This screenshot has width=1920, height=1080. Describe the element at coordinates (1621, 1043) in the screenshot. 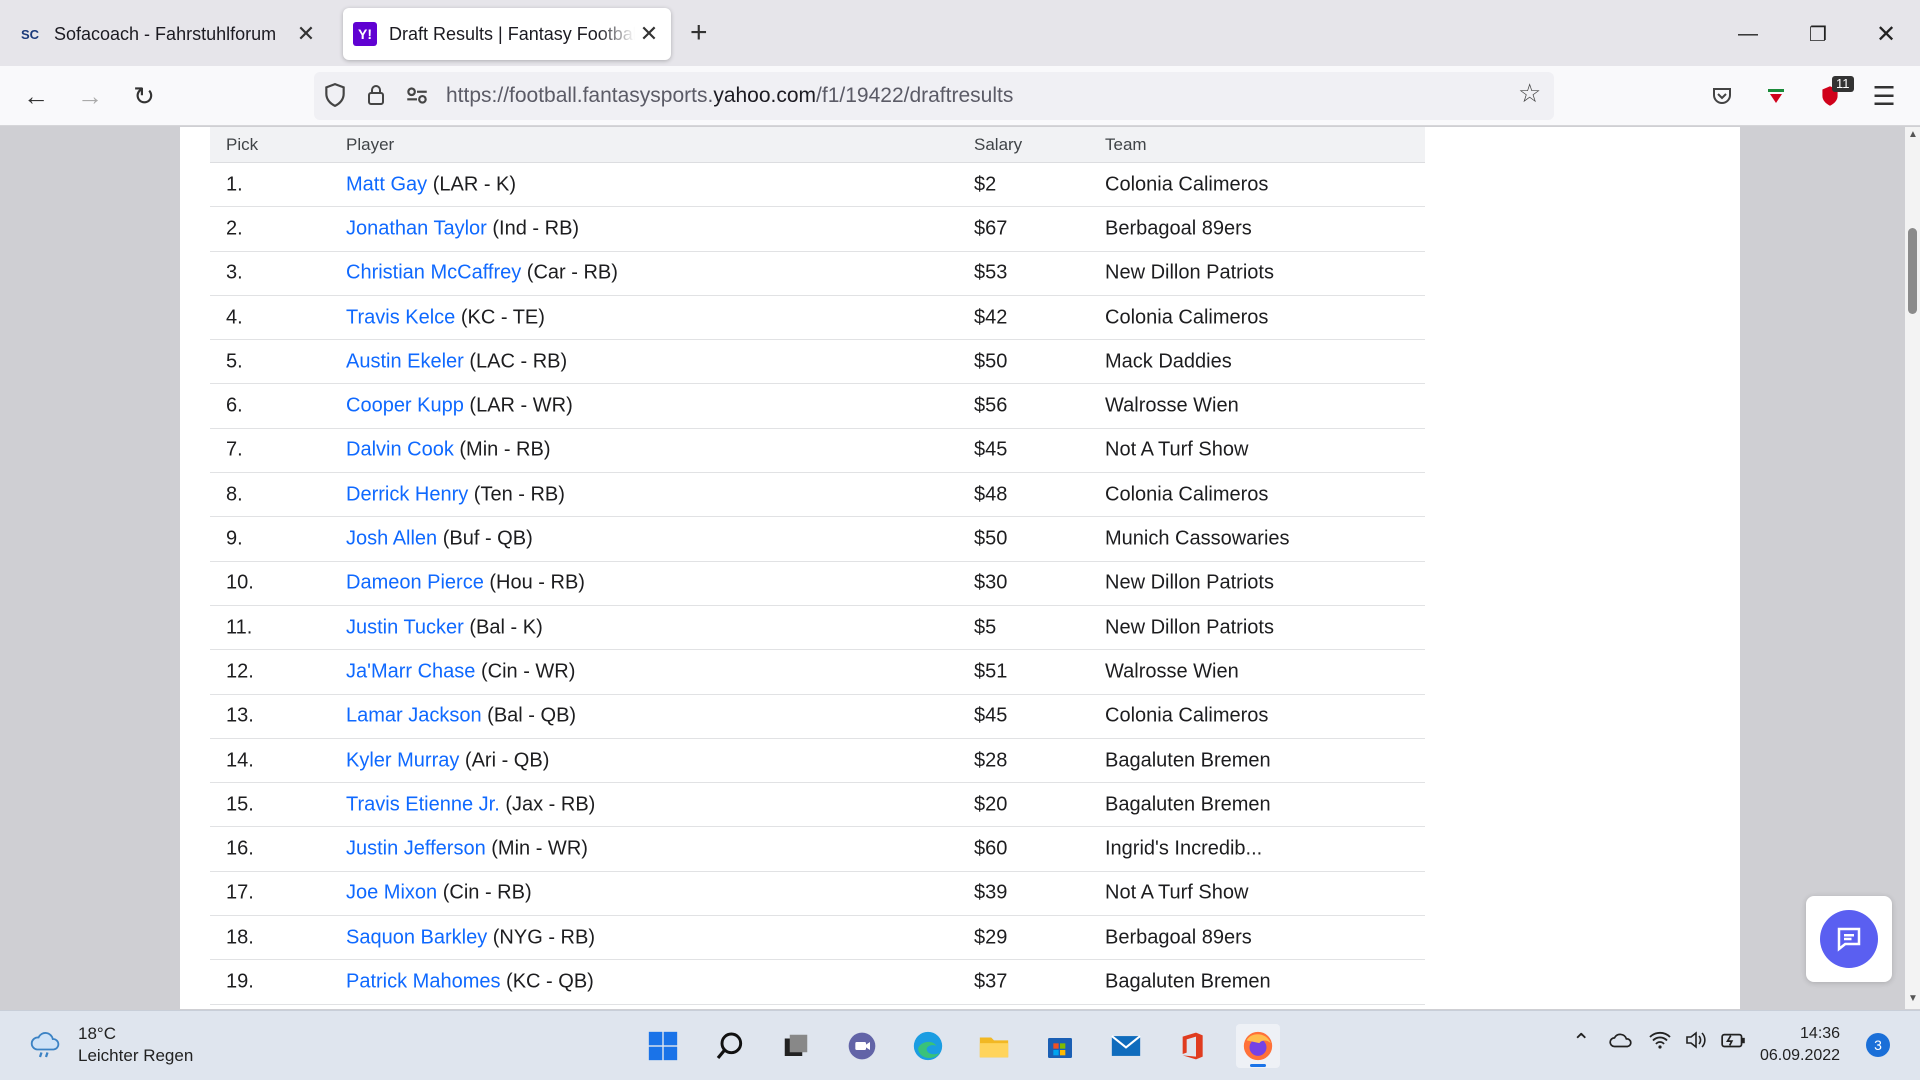

I see `onedrive-cloud-icon` at that location.